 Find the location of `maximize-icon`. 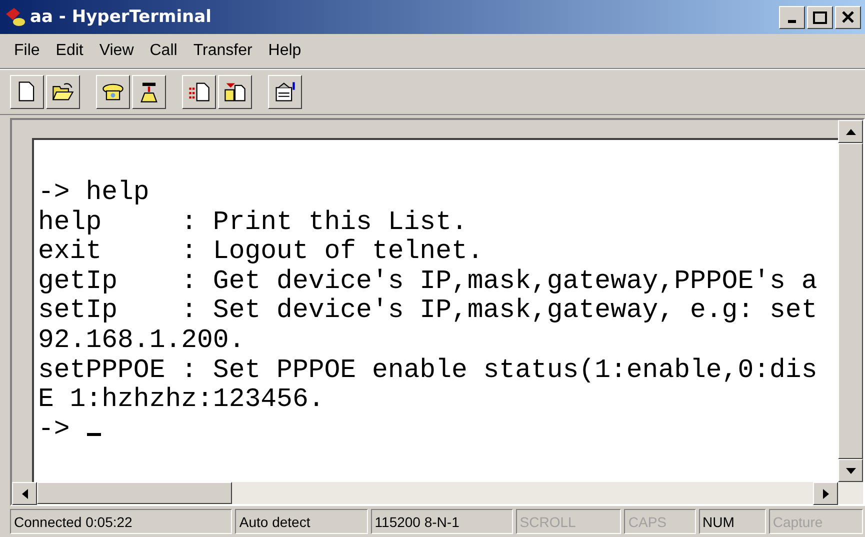

maximize-icon is located at coordinates (820, 17).